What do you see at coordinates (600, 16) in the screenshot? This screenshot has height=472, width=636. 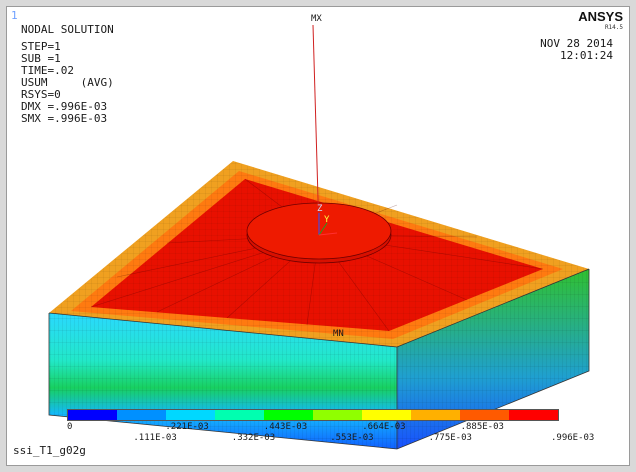 I see `ansys-logo: ANSYS` at bounding box center [600, 16].